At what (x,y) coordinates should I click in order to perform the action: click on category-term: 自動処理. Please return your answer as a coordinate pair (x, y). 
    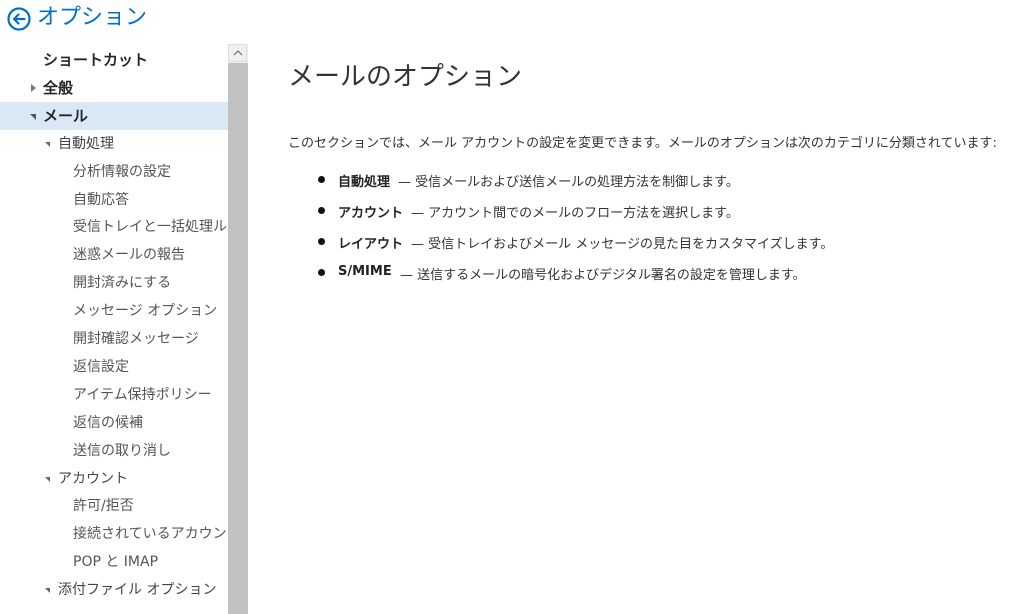
    Looking at the image, I should click on (364, 182).